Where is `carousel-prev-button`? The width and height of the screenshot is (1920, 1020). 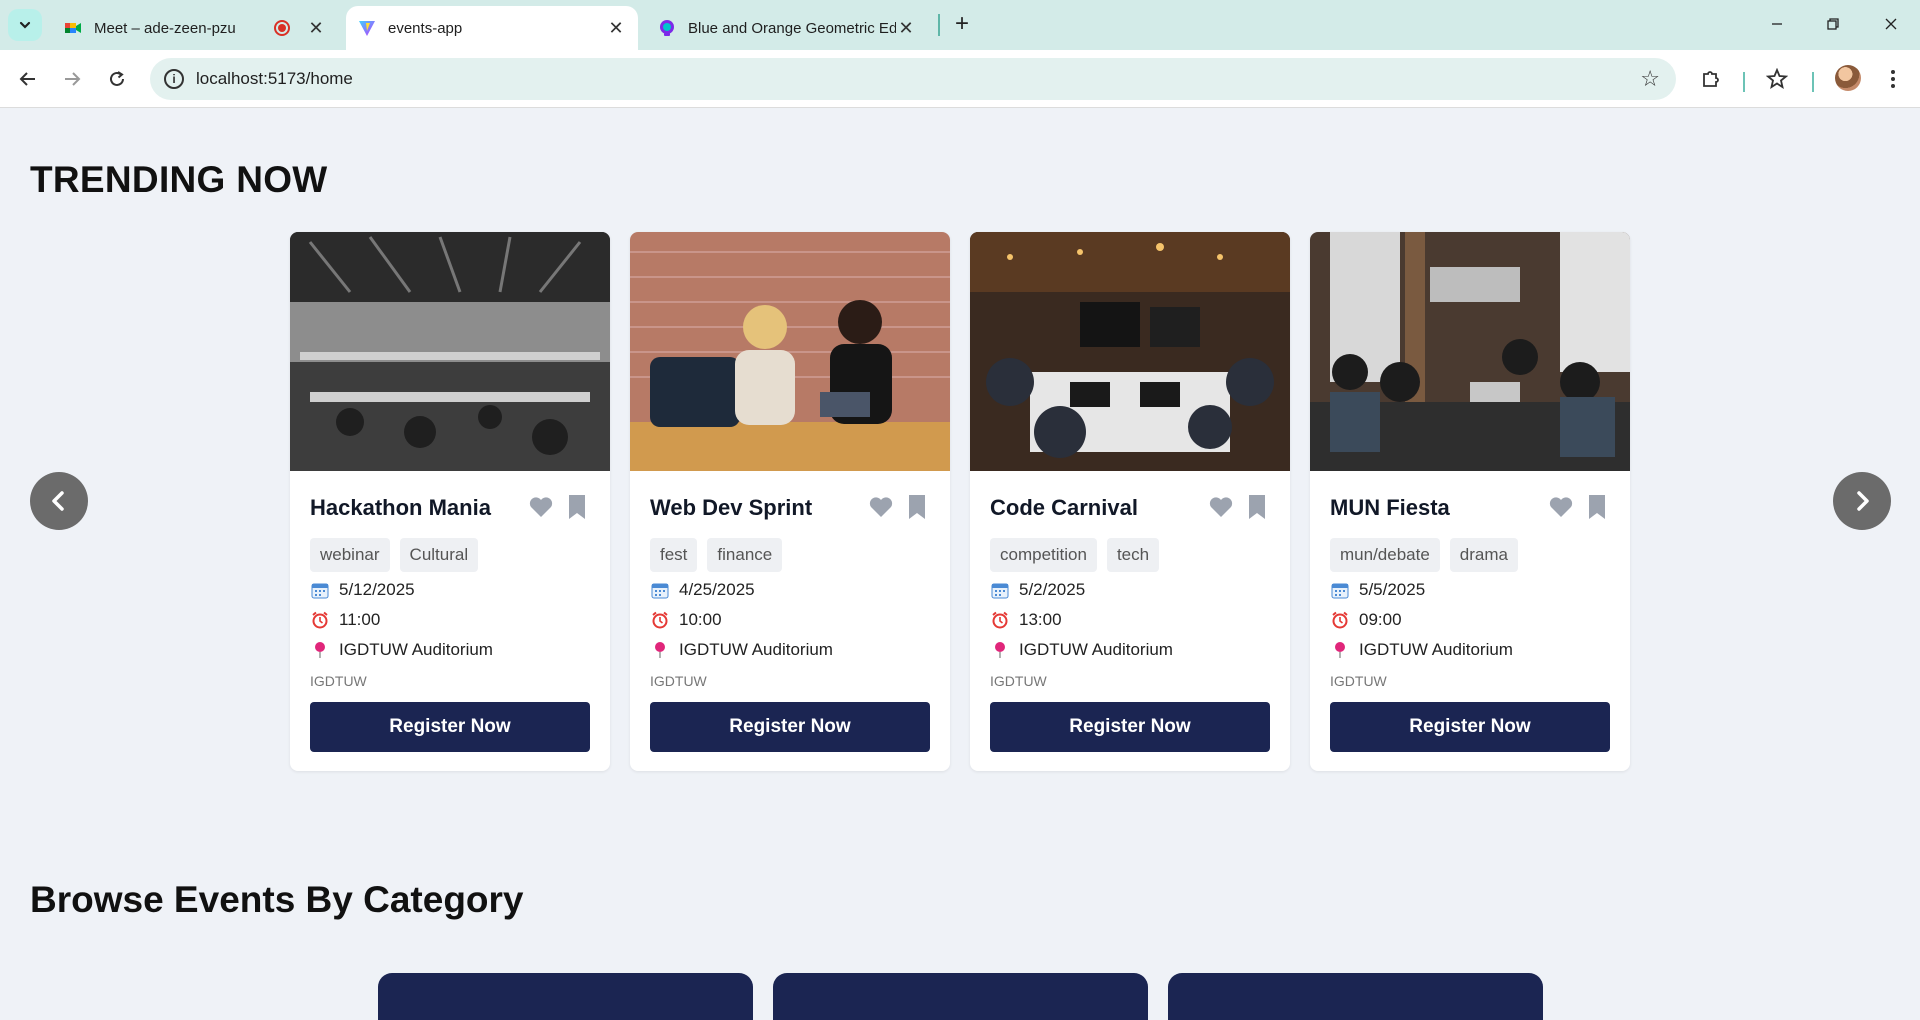 carousel-prev-button is located at coordinates (59, 501).